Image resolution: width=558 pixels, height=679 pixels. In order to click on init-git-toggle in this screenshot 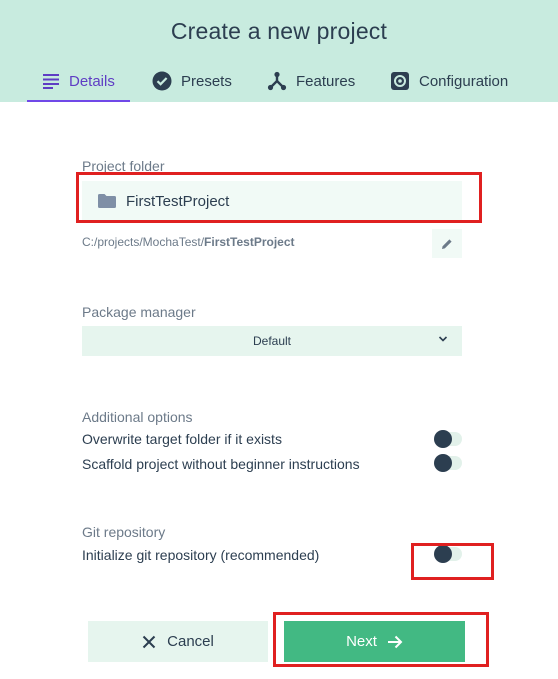, I will do `click(448, 554)`.